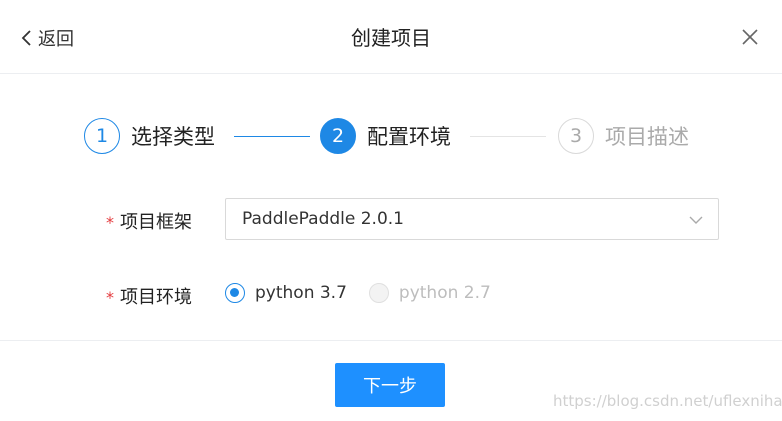  Describe the element at coordinates (696, 222) in the screenshot. I see `chevron-down-icon` at that location.